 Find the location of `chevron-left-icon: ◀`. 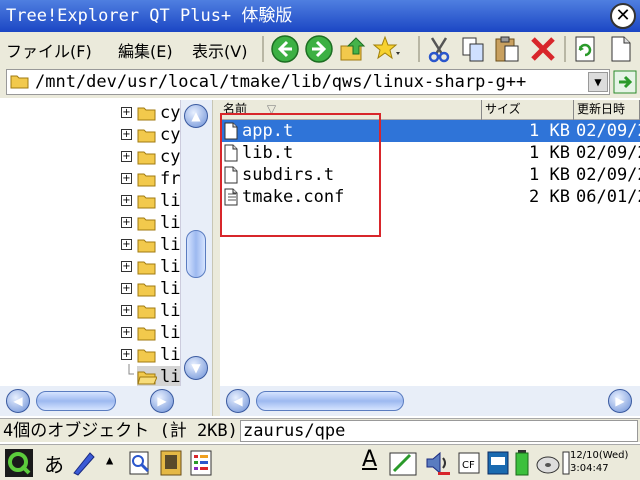

chevron-left-icon: ◀ is located at coordinates (238, 401).